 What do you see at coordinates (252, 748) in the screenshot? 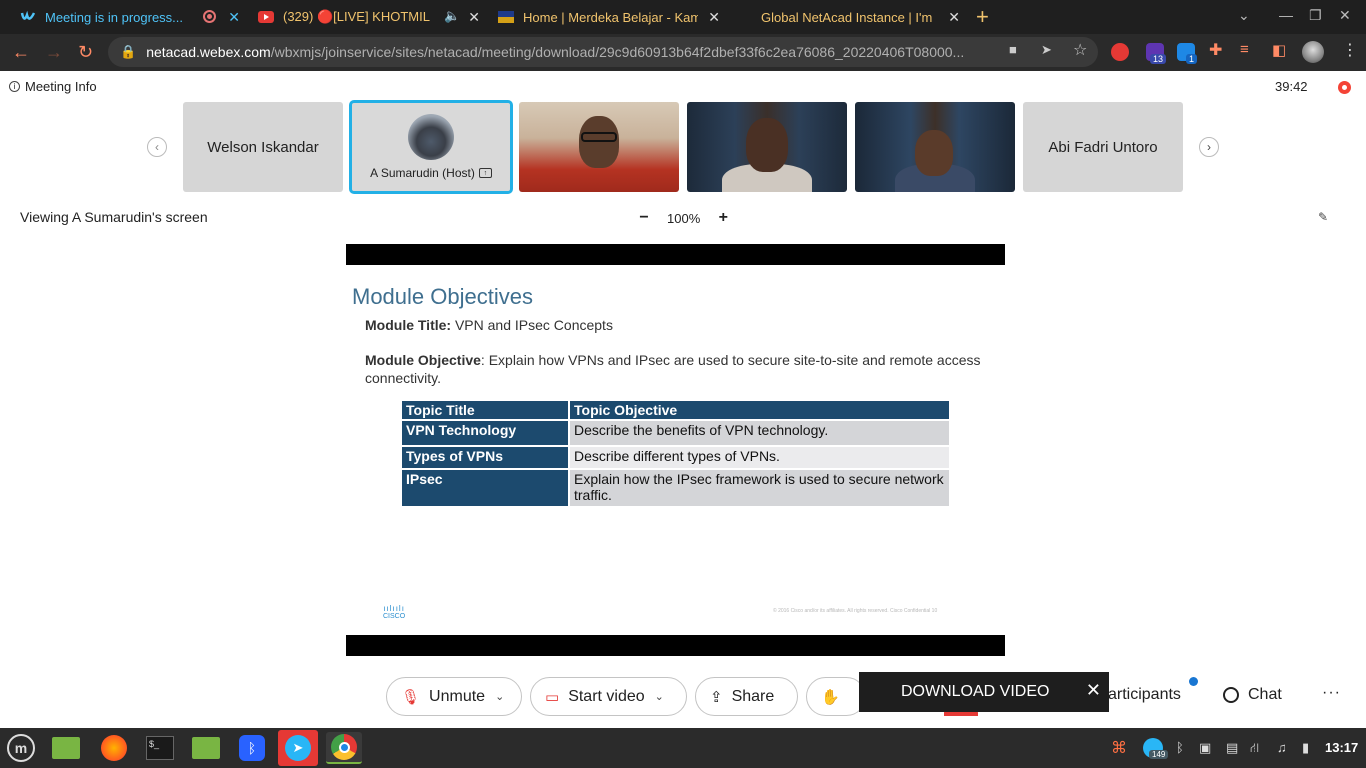
I see `bluetooth-icon: ᛒ` at bounding box center [252, 748].